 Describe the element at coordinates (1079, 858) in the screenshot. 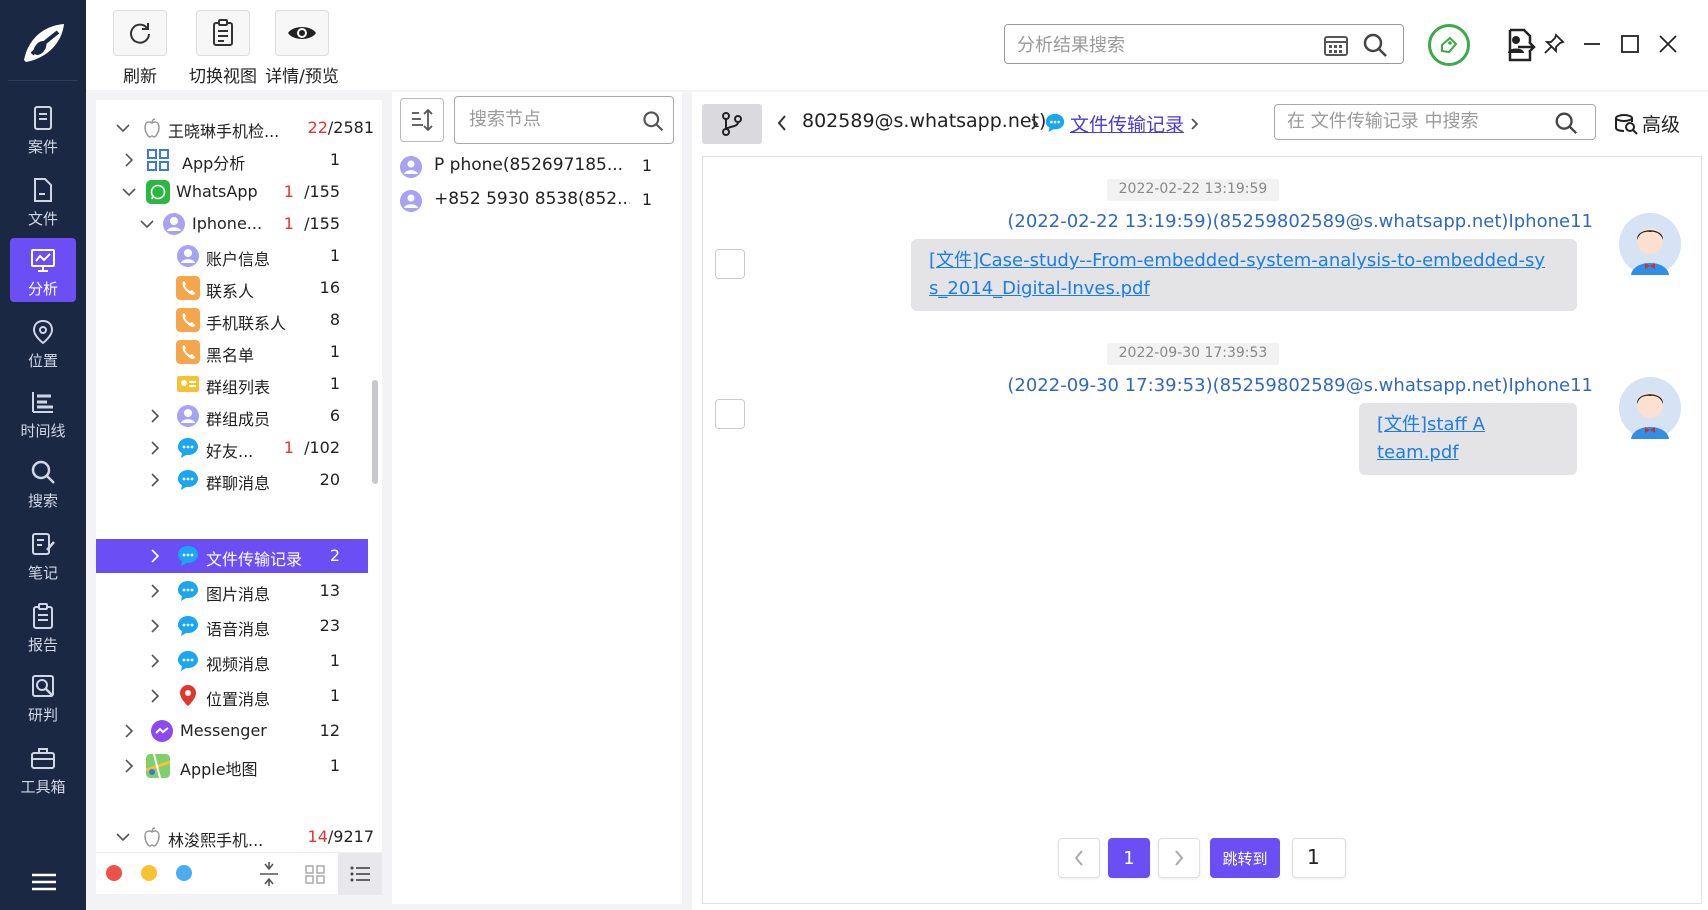

I see `prev-page-button` at that location.